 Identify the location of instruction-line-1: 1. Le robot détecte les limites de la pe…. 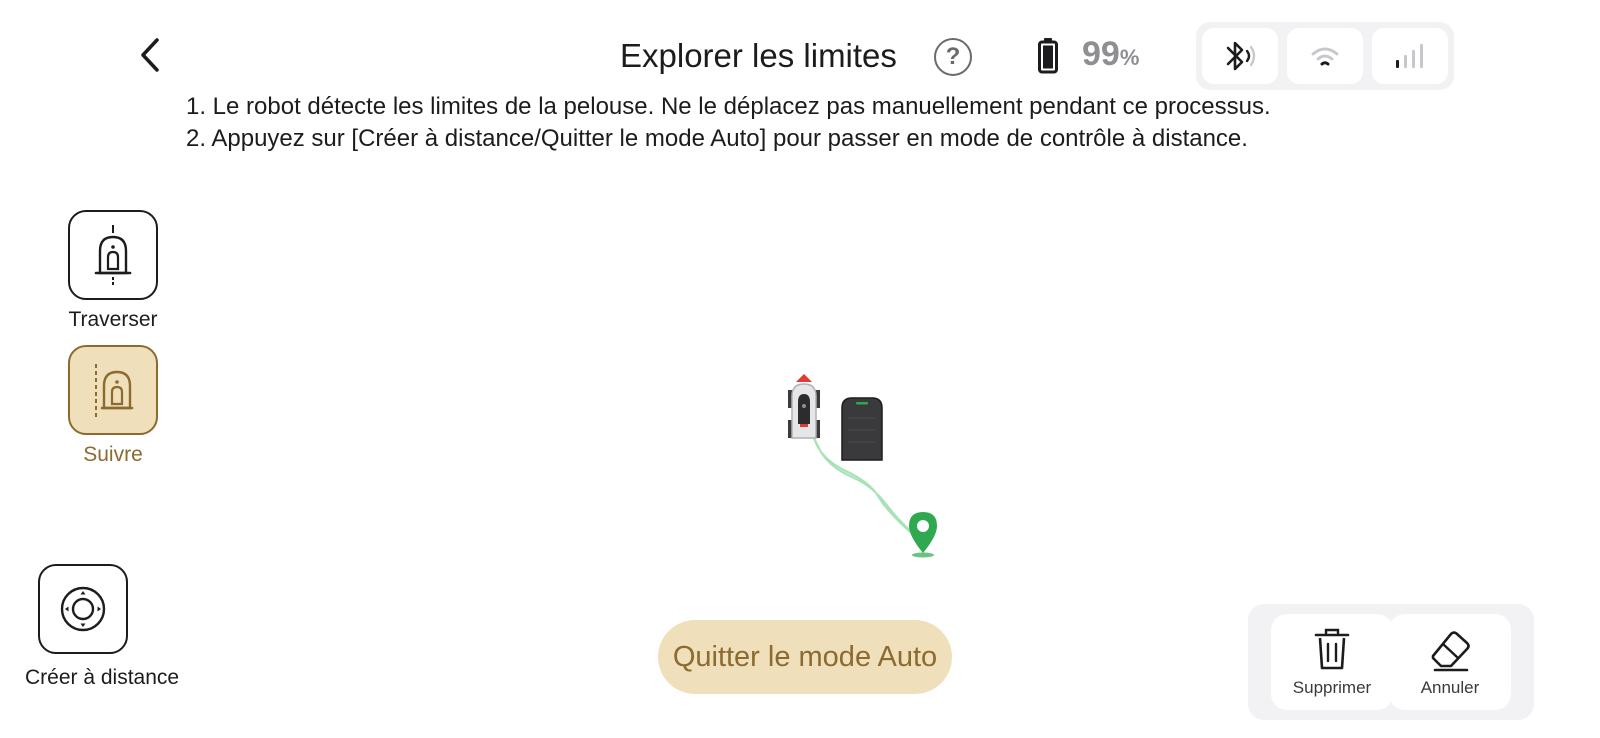
(728, 106).